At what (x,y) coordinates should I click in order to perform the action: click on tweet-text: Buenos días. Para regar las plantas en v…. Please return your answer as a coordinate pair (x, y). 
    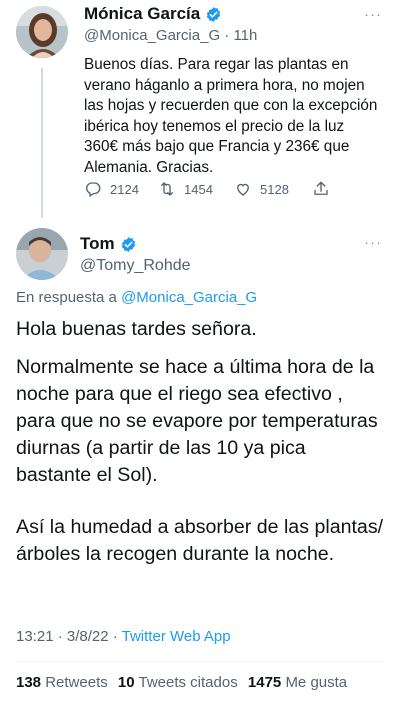
    Looking at the image, I should click on (231, 116).